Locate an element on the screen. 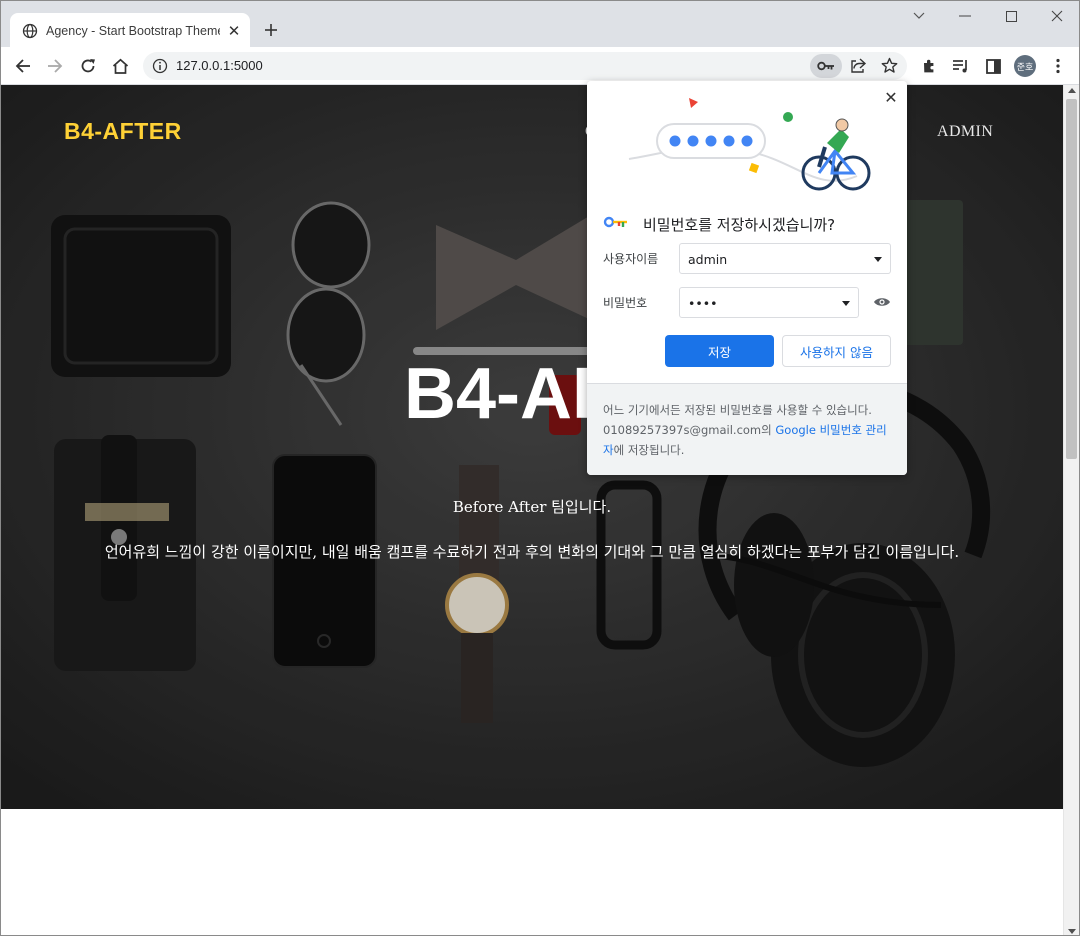  globe-icon is located at coordinates (30, 31).